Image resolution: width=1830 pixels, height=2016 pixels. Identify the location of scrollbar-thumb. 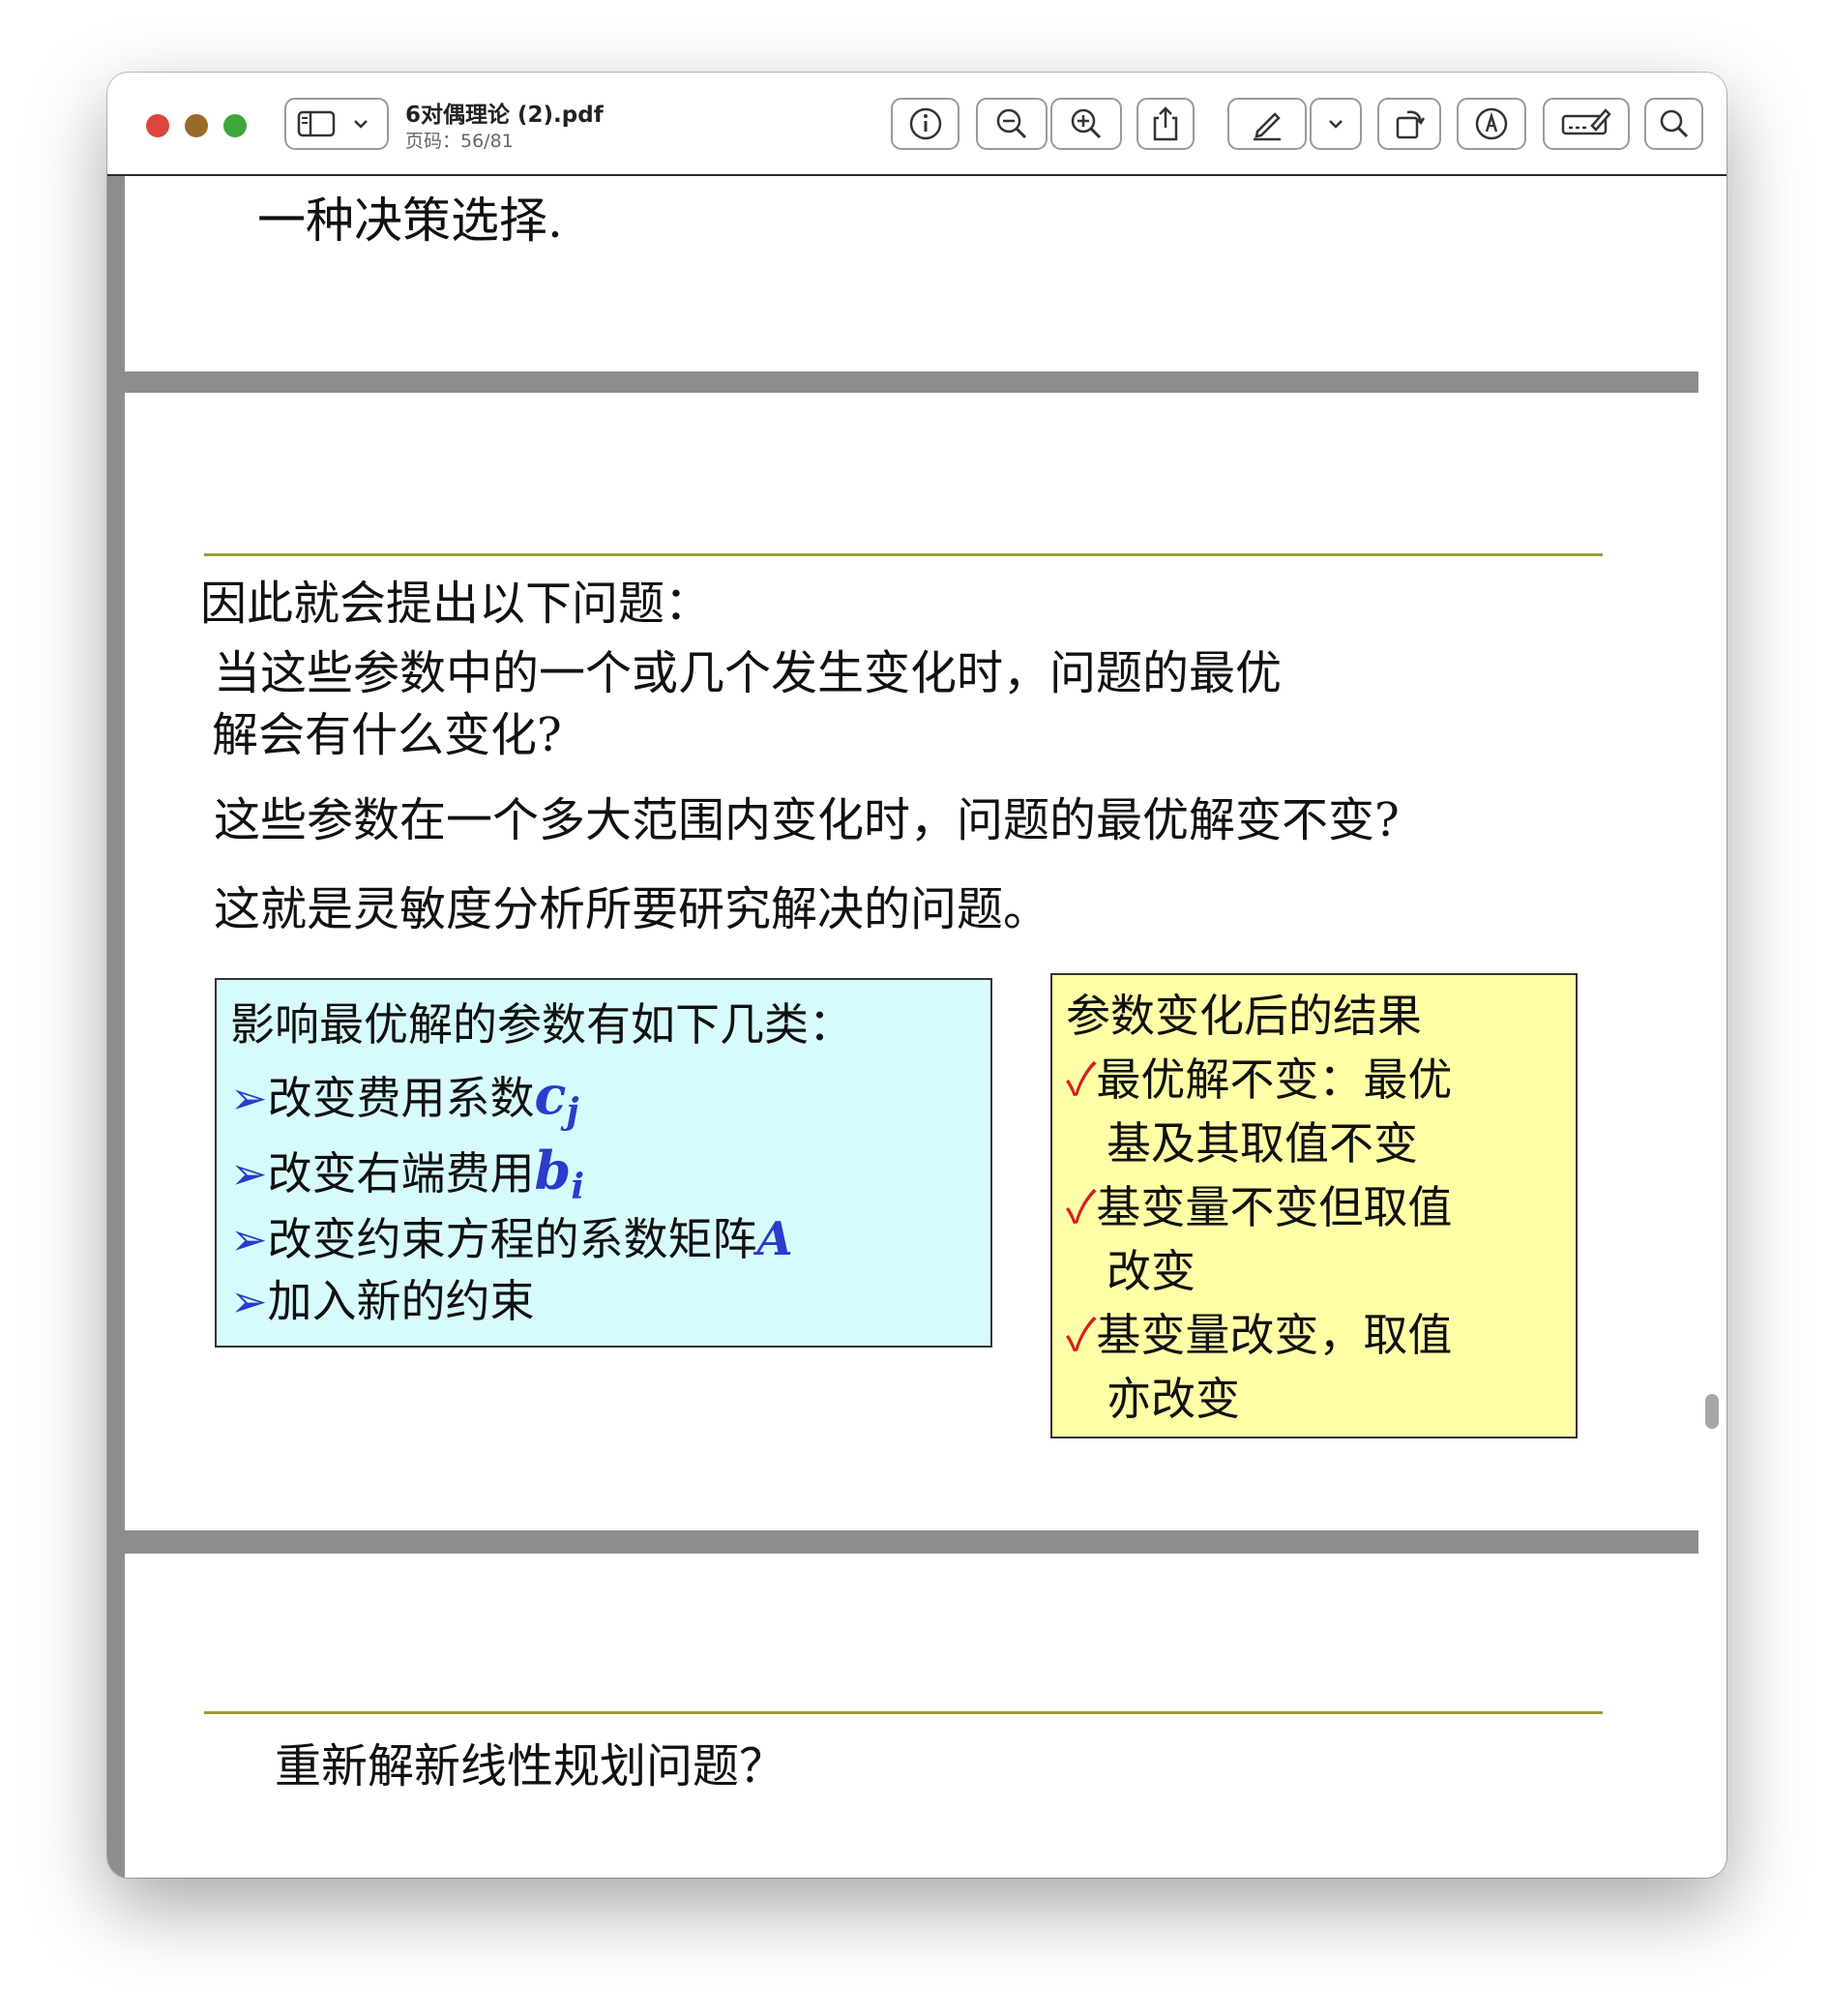
(1712, 1412).